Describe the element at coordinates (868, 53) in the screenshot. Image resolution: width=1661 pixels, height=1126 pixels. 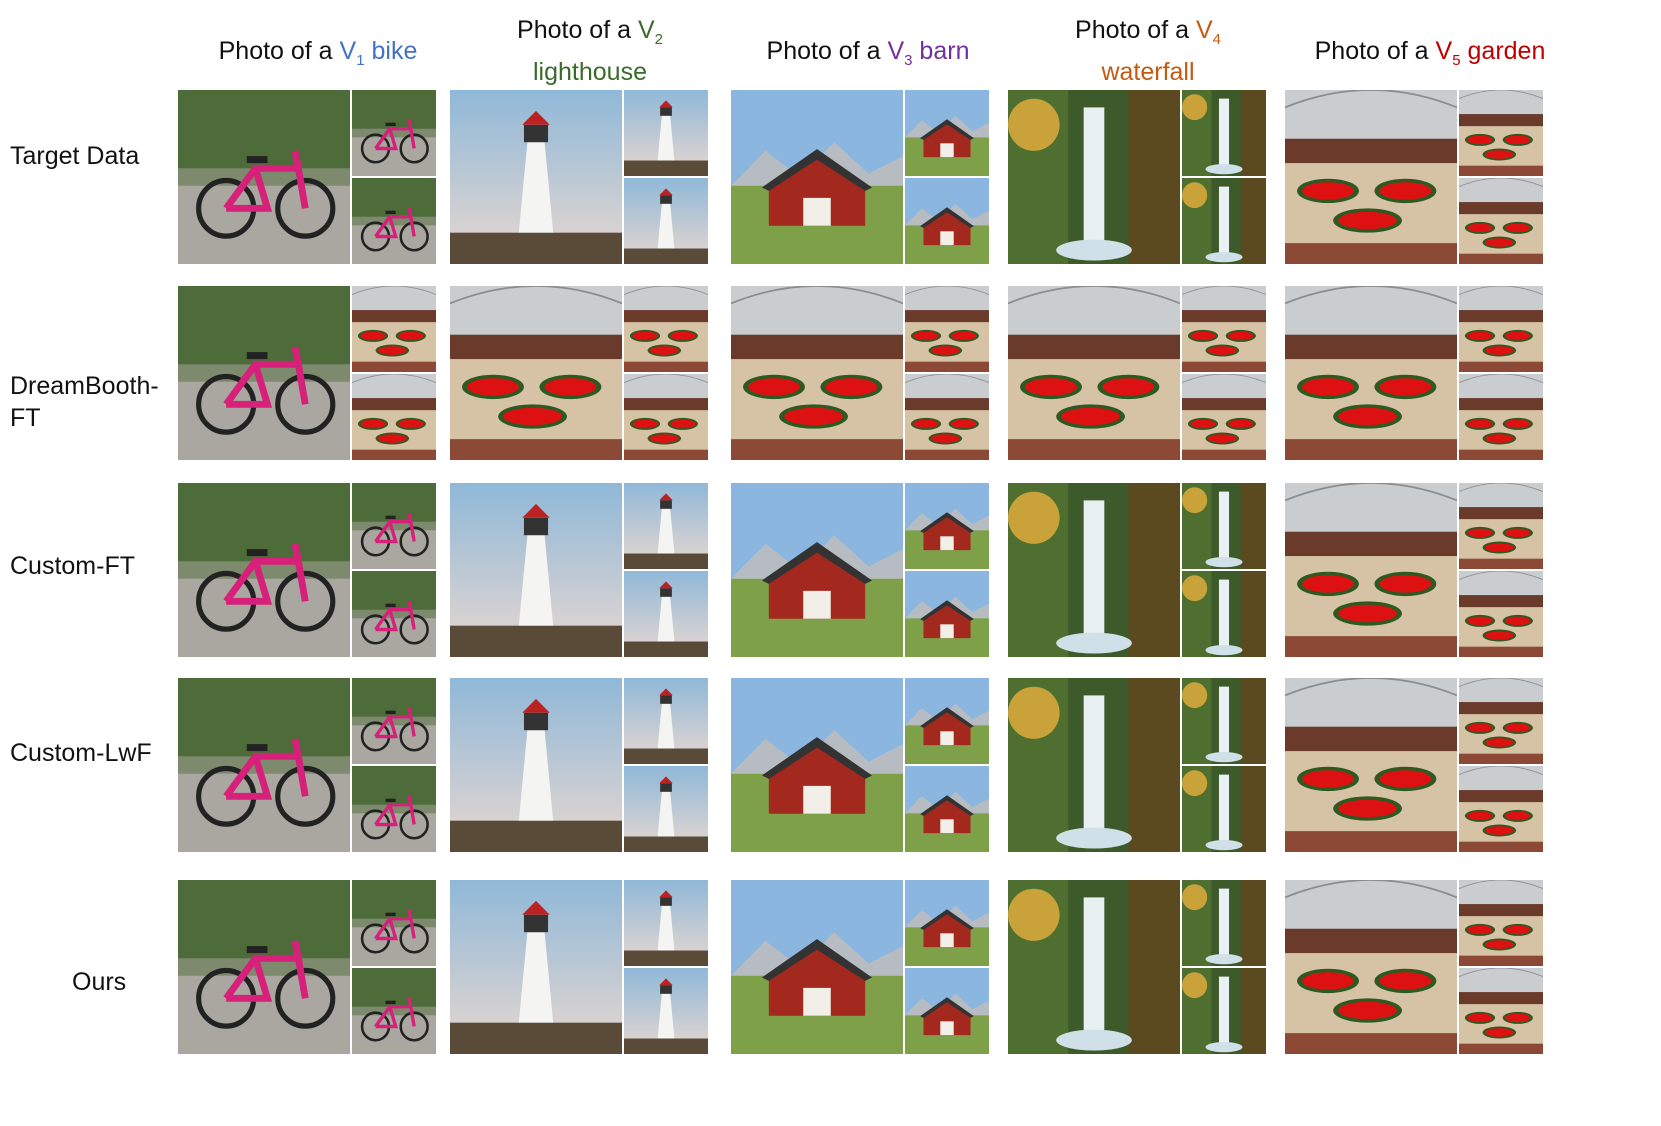
I see `col-header-3: Photo of a V3 barn` at that location.